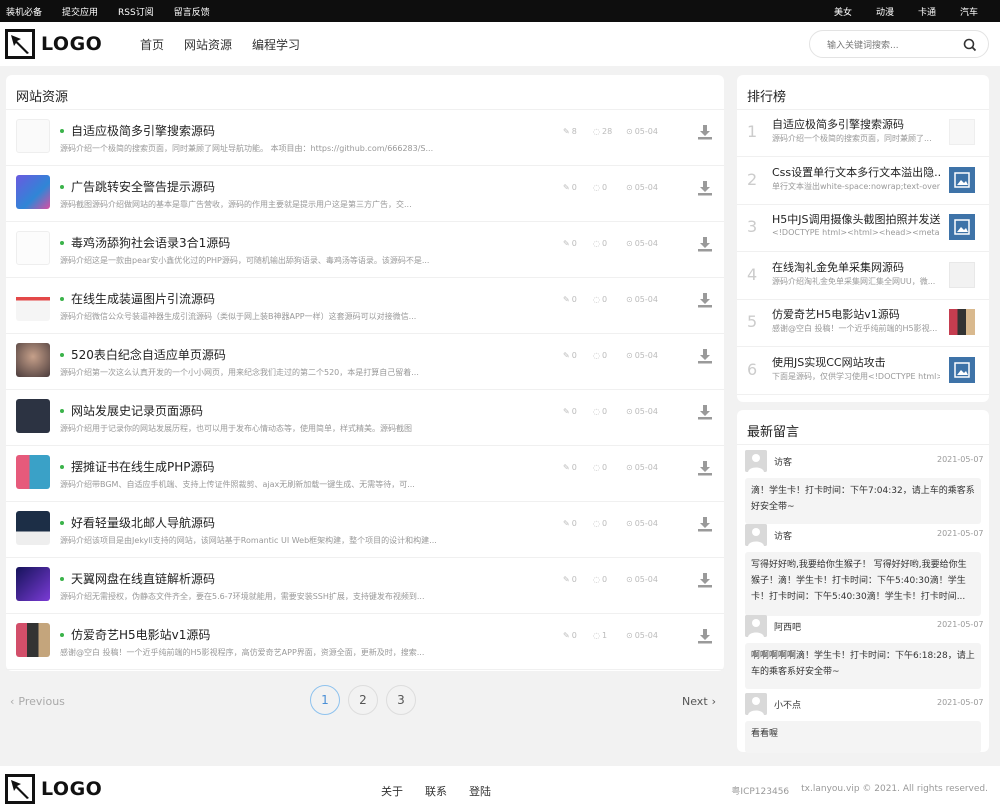 The width and height of the screenshot is (1000, 812). Describe the element at coordinates (752, 274) in the screenshot. I see `rank-number: 4` at that location.